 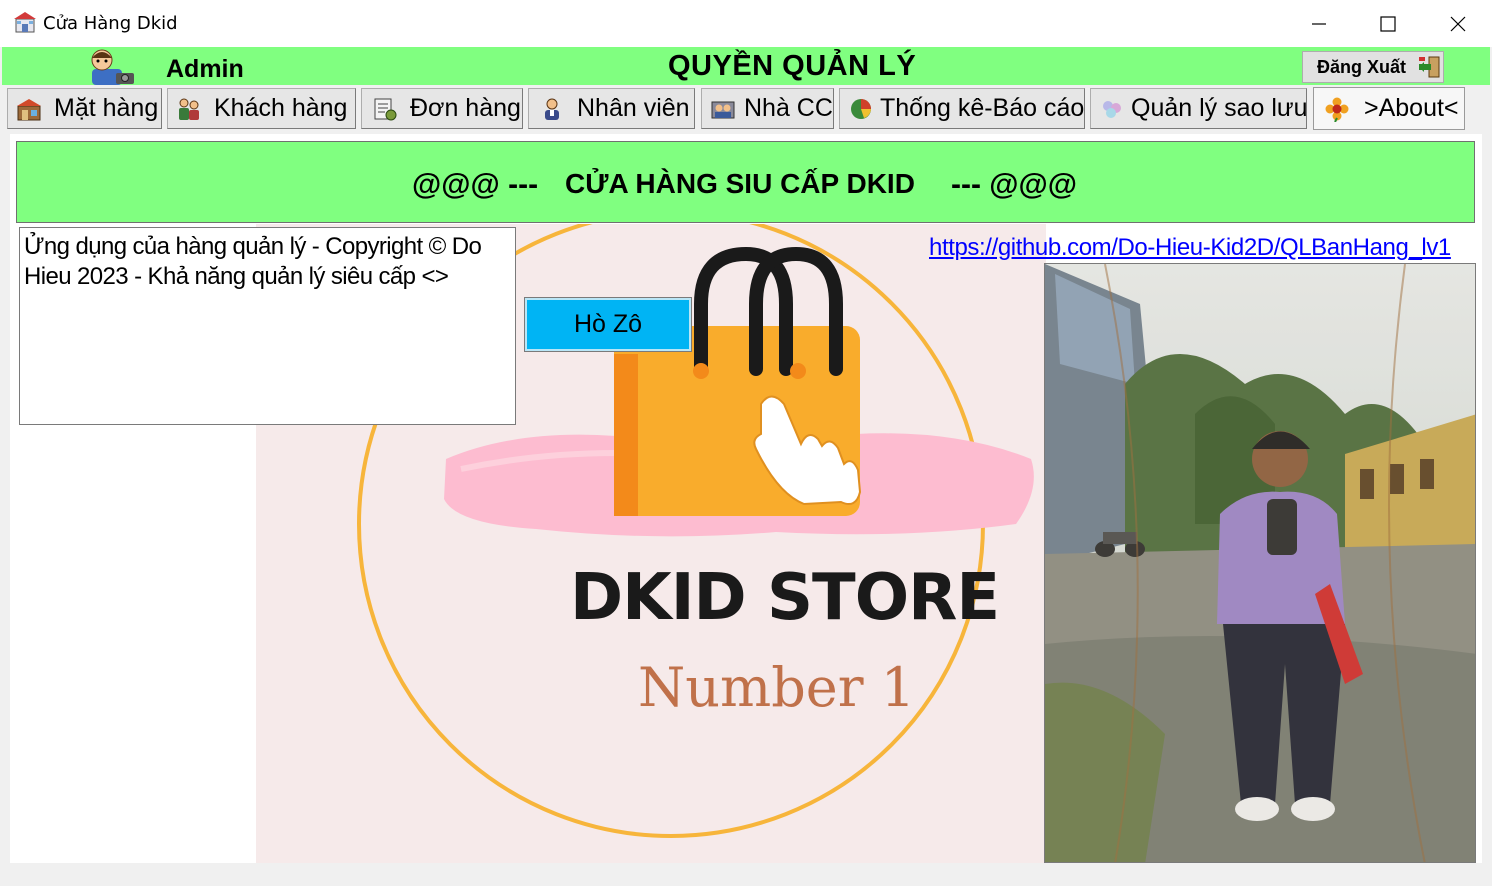 What do you see at coordinates (723, 109) in the screenshot?
I see `supplier-icon` at bounding box center [723, 109].